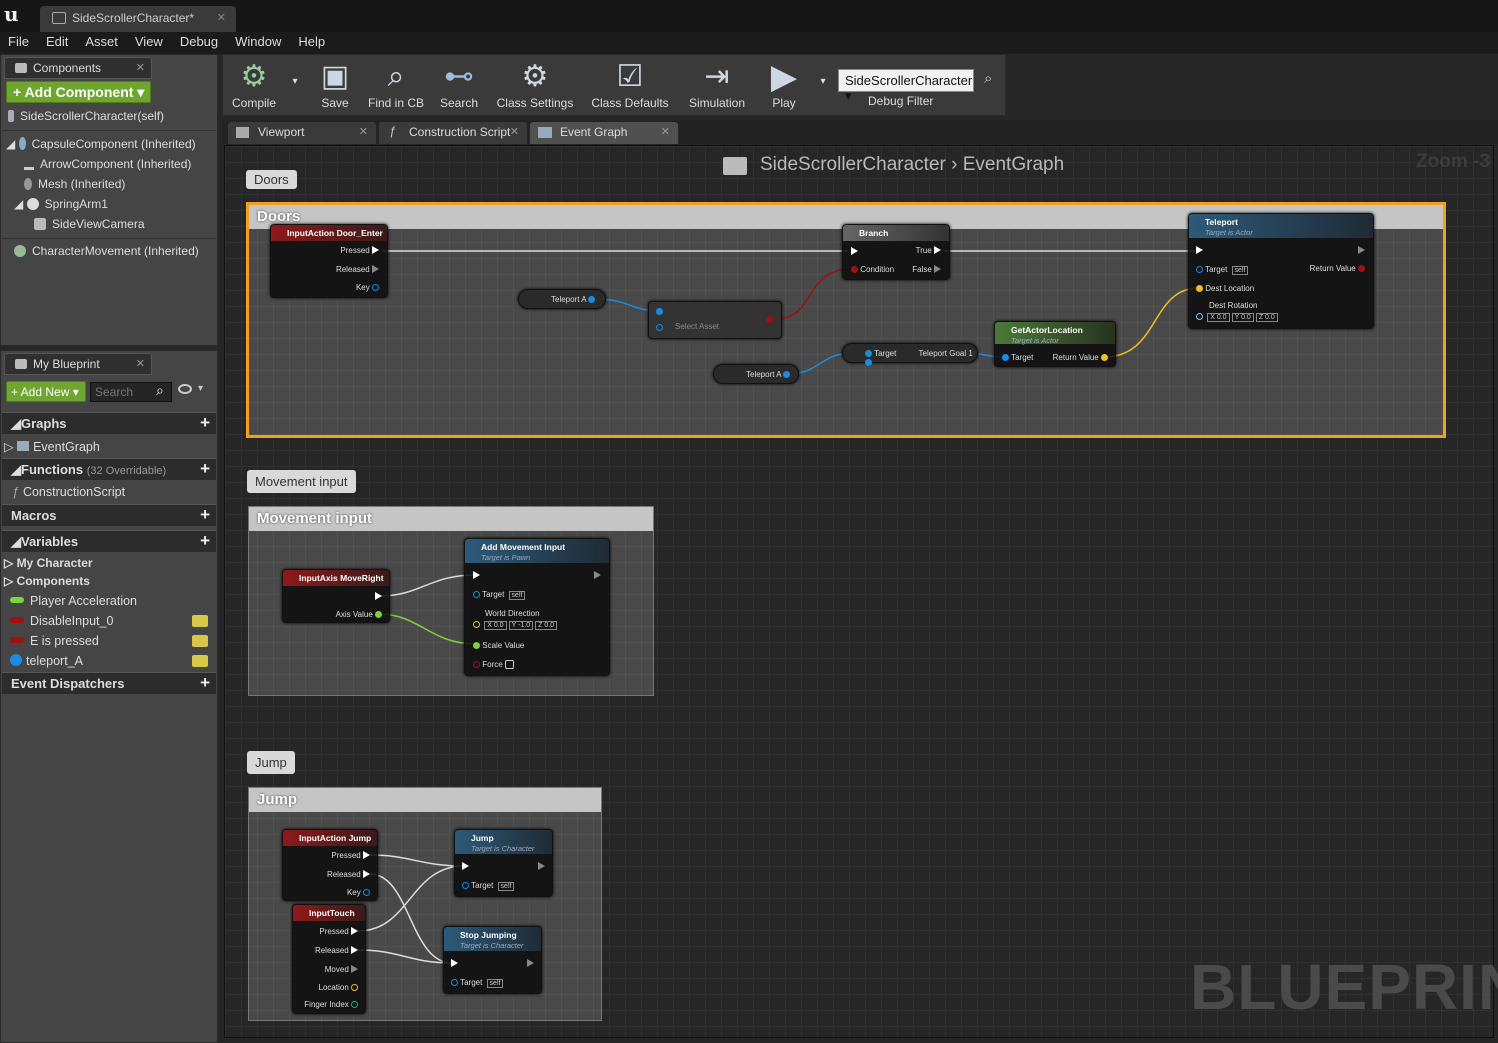 Image resolution: width=1498 pixels, height=1043 pixels. What do you see at coordinates (503, 863) in the screenshot?
I see `node-jump: Jump Target is Character Target self` at bounding box center [503, 863].